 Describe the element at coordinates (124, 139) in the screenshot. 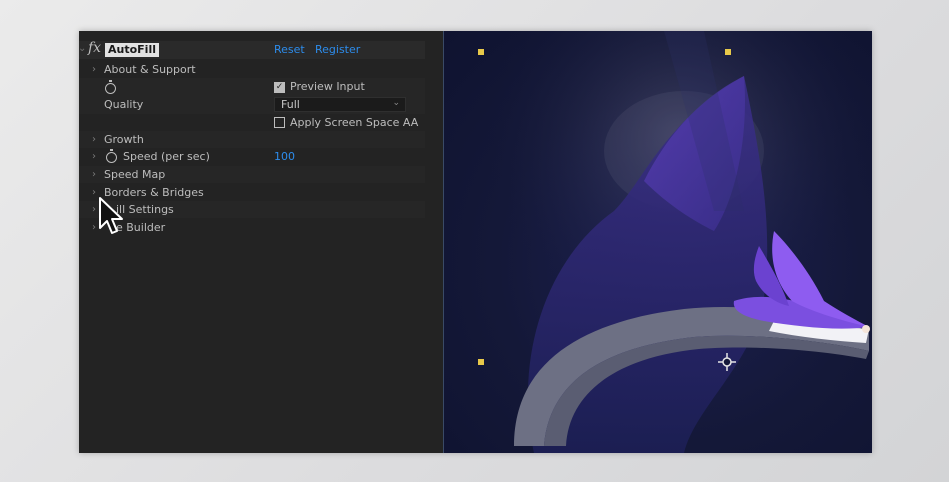

I see `growth-label: Growth` at that location.